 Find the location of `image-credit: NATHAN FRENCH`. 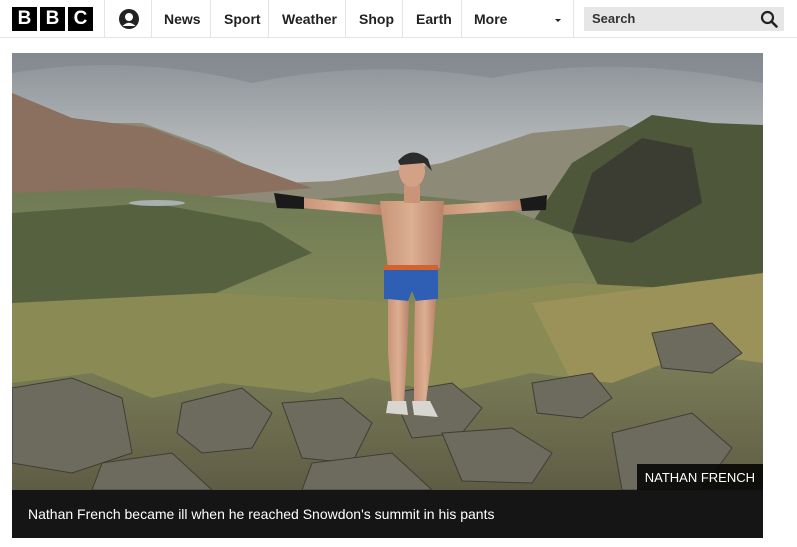

image-credit: NATHAN FRENCH is located at coordinates (699, 477).